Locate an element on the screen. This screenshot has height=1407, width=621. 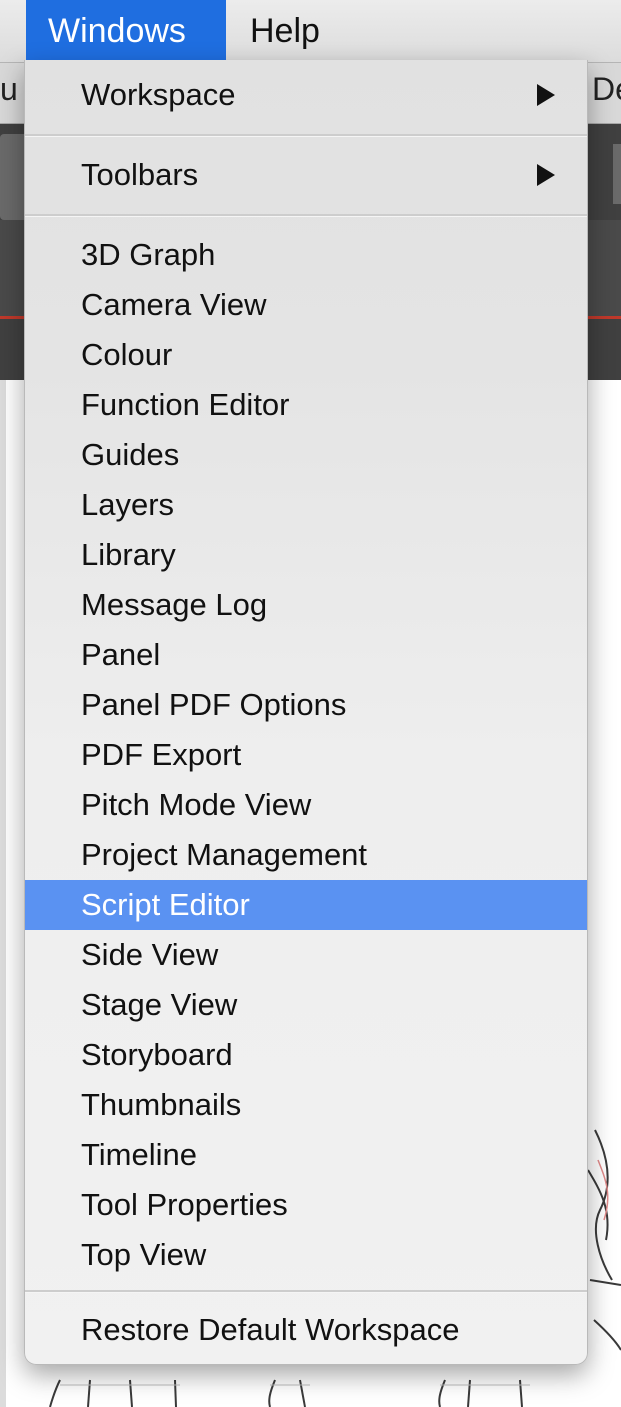
menu-item-library: Library is located at coordinates (306, 555).